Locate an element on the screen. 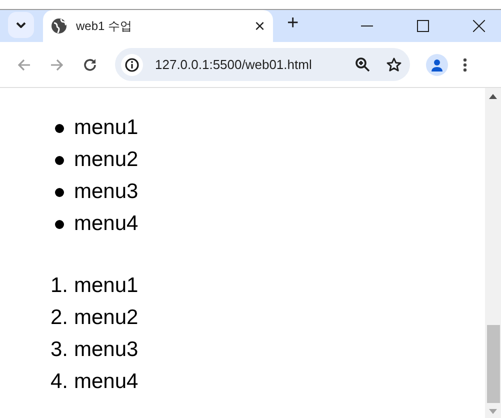 The width and height of the screenshot is (501, 418). list-number: 4. is located at coordinates (59, 382).